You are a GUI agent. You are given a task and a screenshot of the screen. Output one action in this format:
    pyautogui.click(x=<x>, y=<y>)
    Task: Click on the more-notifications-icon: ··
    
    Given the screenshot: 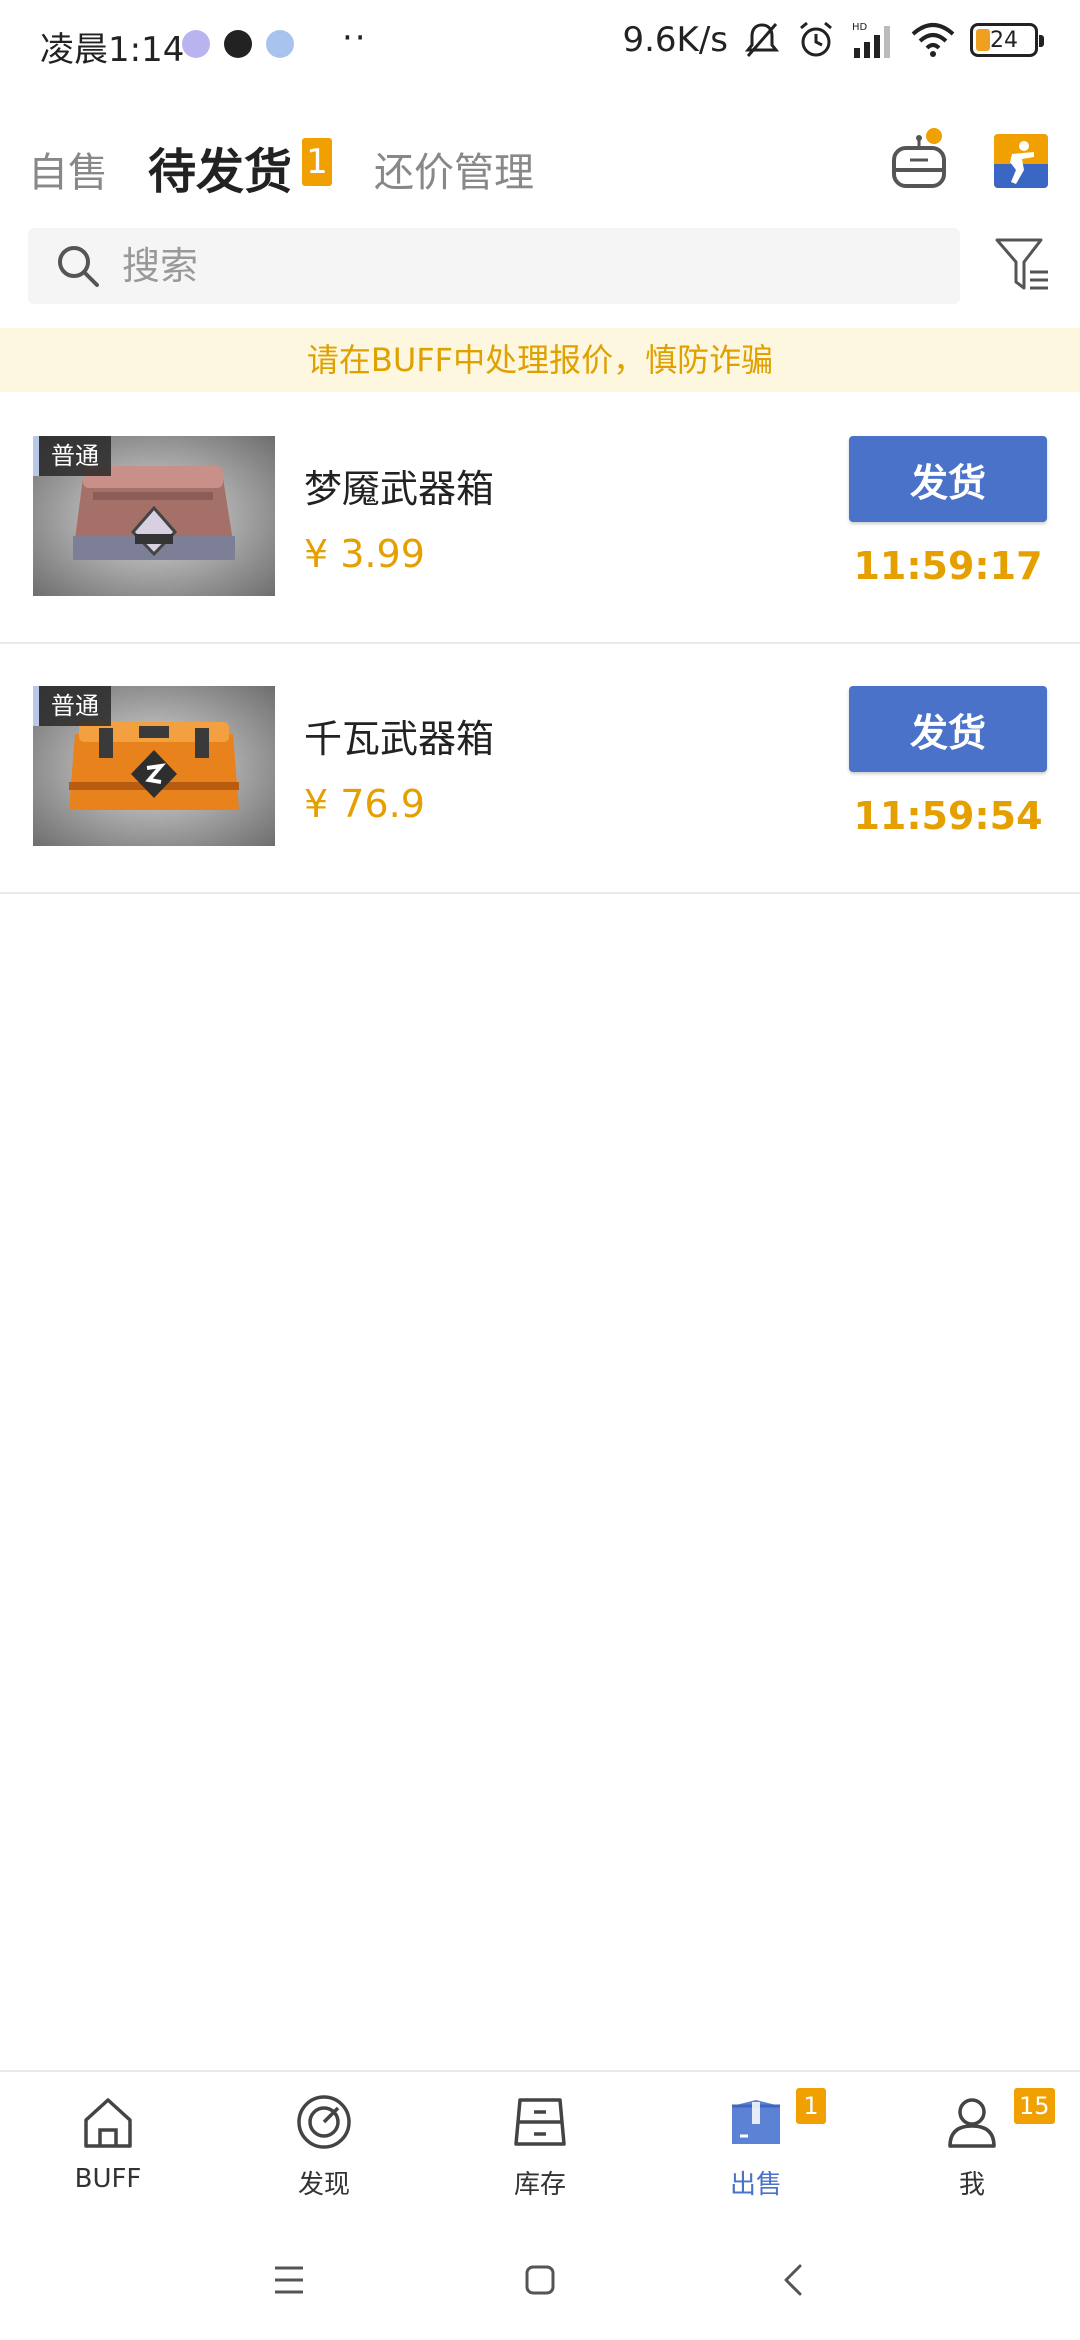 What is the action you would take?
    pyautogui.click(x=355, y=38)
    